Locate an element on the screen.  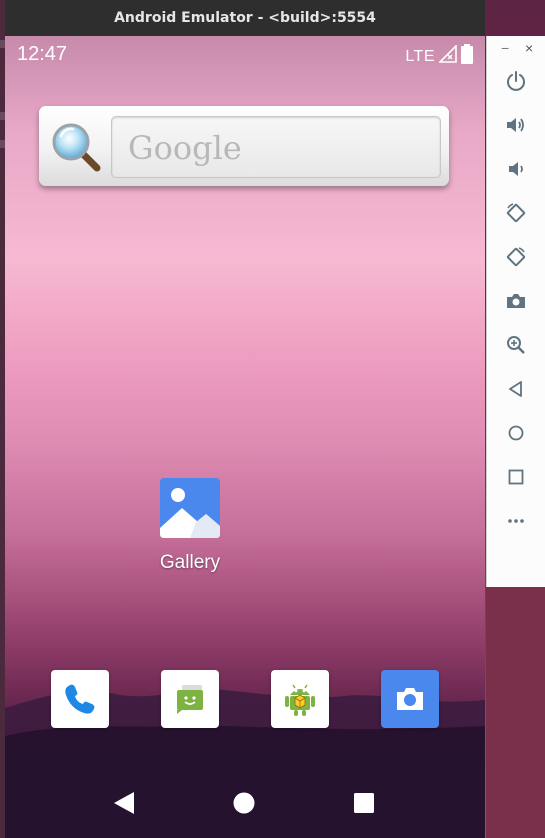
google-search-widget: Google is located at coordinates (244, 146).